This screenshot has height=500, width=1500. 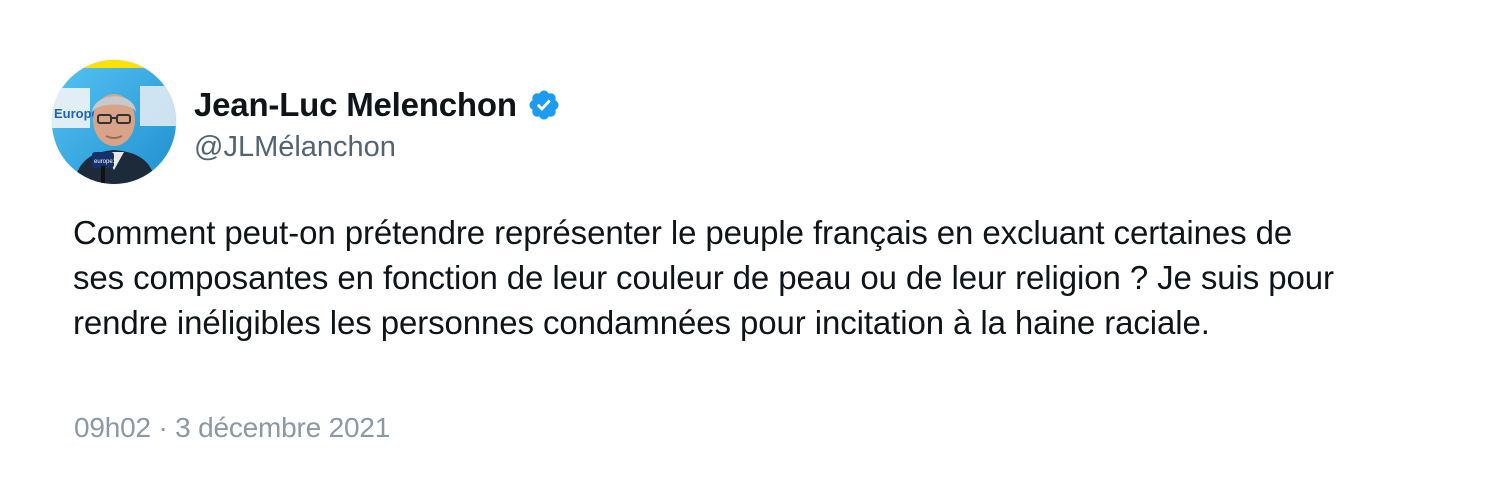 I want to click on name-row: Jean-Luc Melenchon, so click(x=377, y=105).